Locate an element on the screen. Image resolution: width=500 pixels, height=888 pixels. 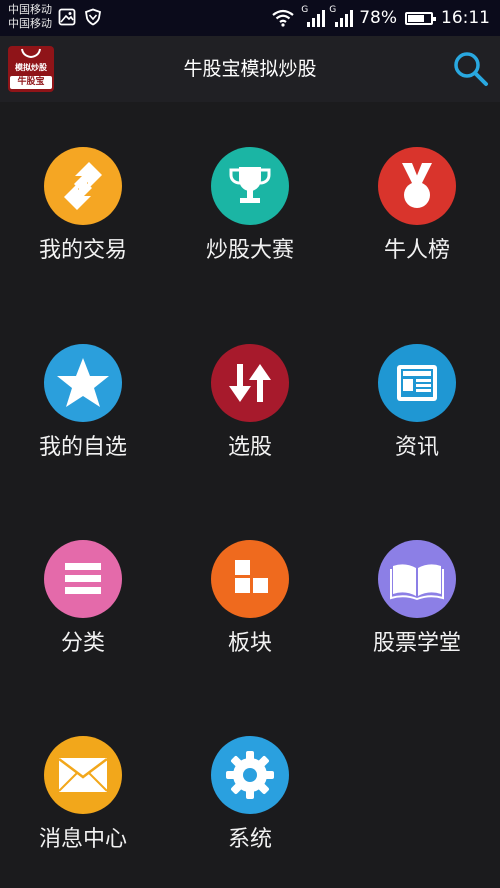
menu-item-academy: 股票学堂 is located at coordinates (417, 615).